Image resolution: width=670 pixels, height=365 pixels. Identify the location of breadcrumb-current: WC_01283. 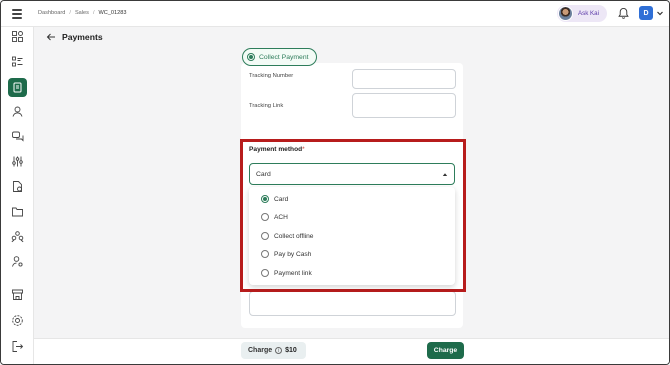
(112, 13).